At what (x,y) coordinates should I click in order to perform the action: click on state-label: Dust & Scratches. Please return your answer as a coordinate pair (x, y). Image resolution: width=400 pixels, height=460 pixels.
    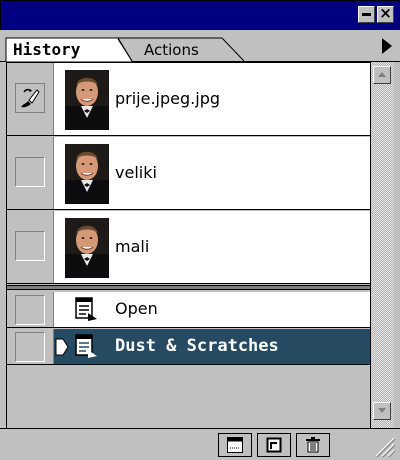
    Looking at the image, I should click on (197, 346).